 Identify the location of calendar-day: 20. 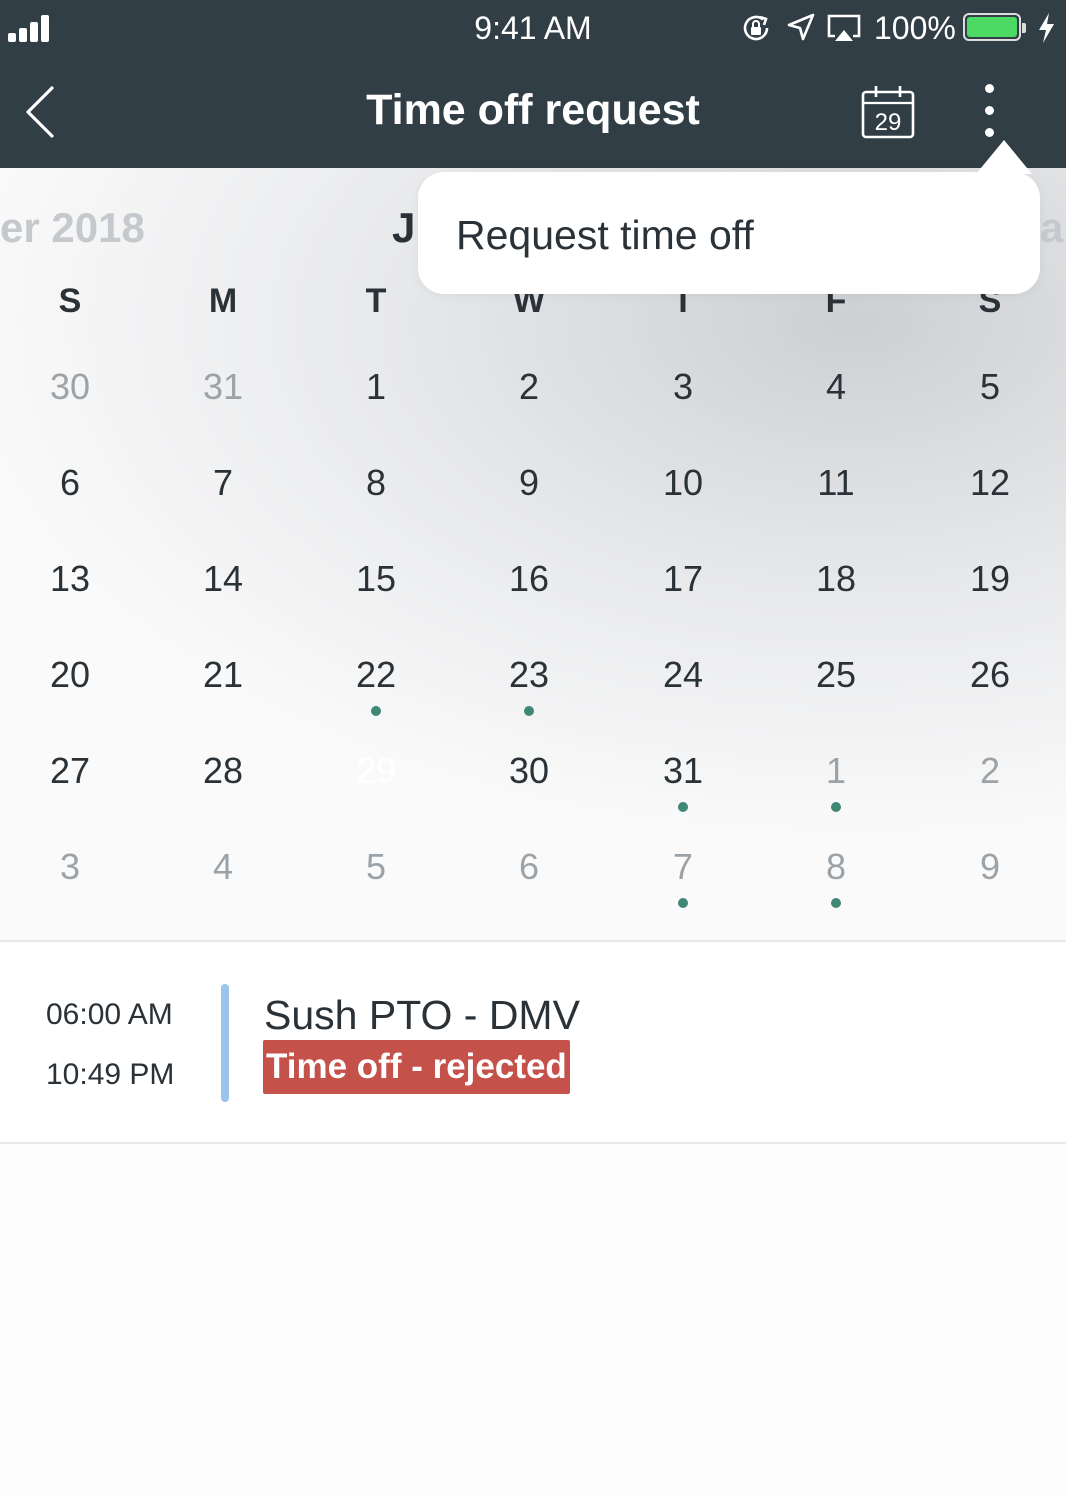
(70, 675).